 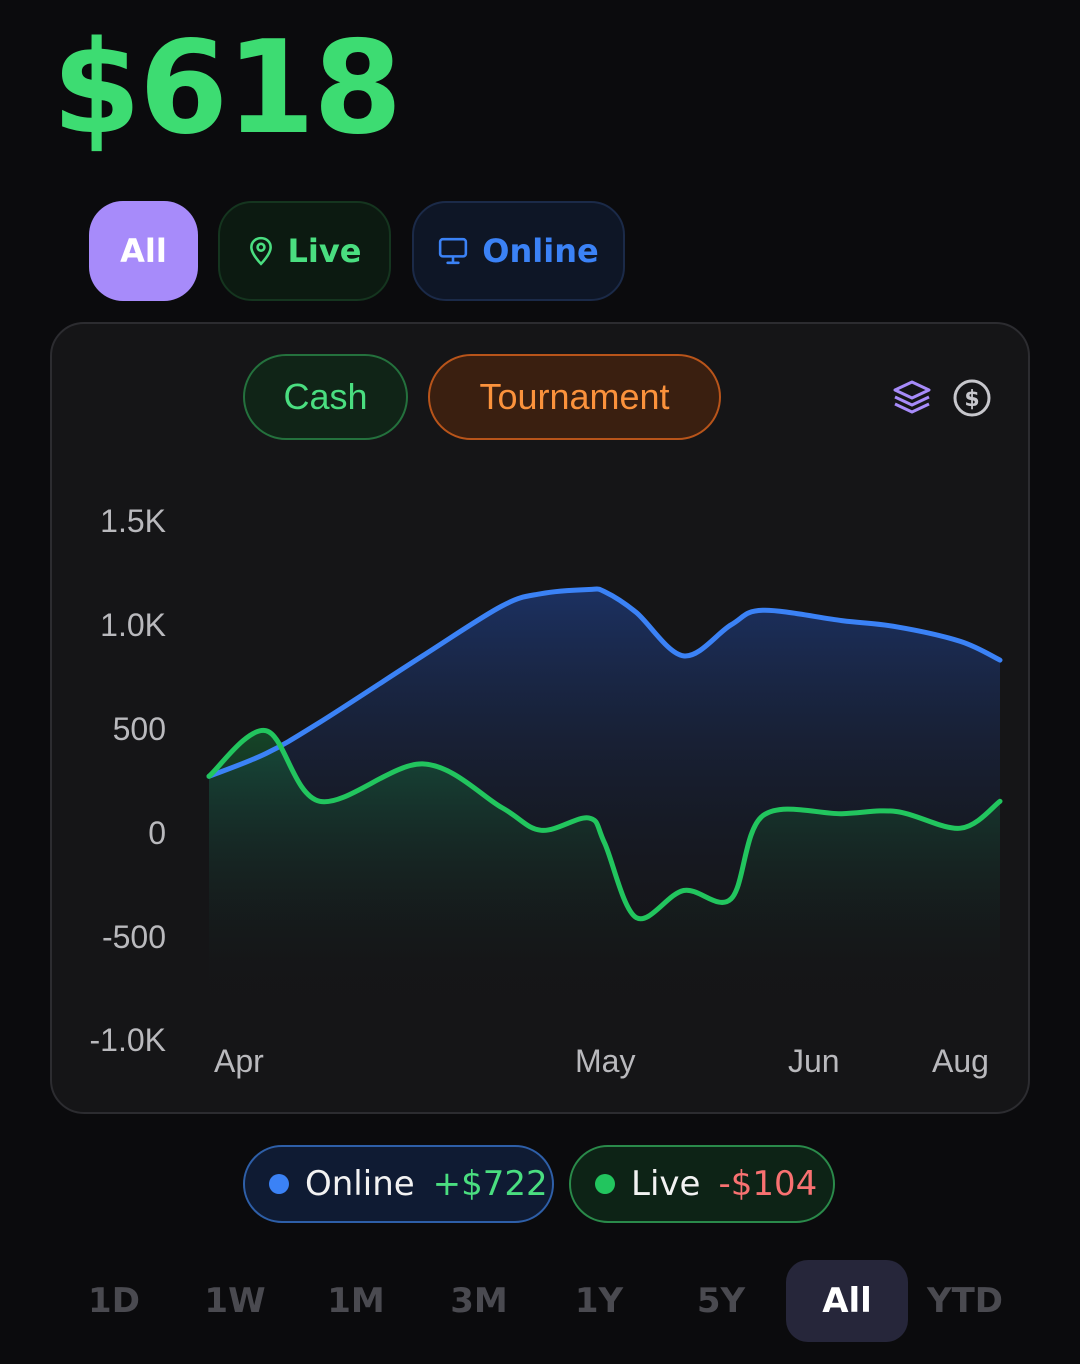 I want to click on live-dot, so click(x=605, y=1184).